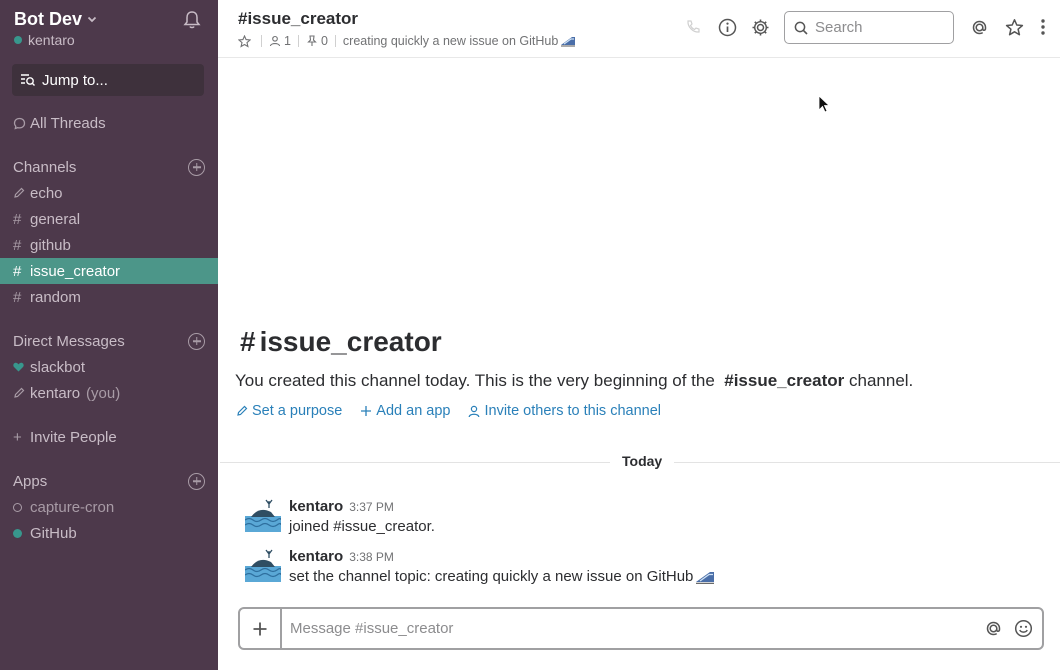  What do you see at coordinates (50, 245) in the screenshot?
I see `channel-name: github` at bounding box center [50, 245].